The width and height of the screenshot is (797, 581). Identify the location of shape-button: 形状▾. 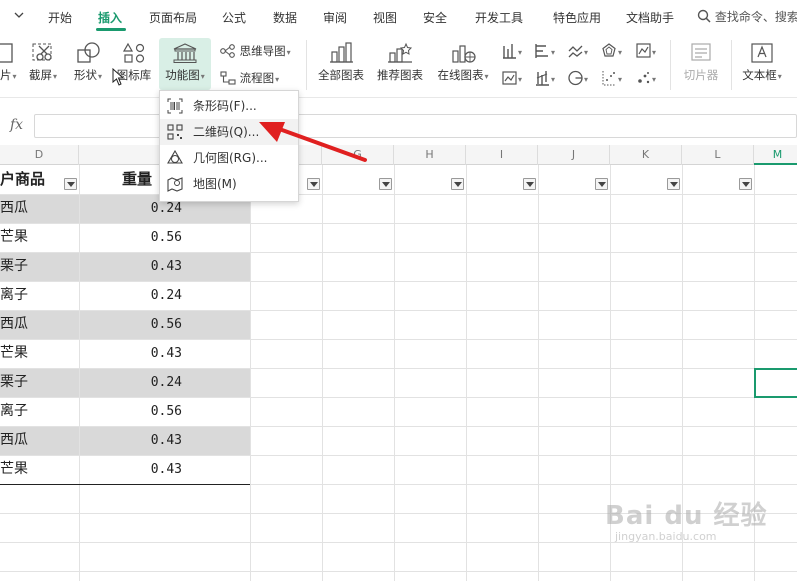
(88, 62).